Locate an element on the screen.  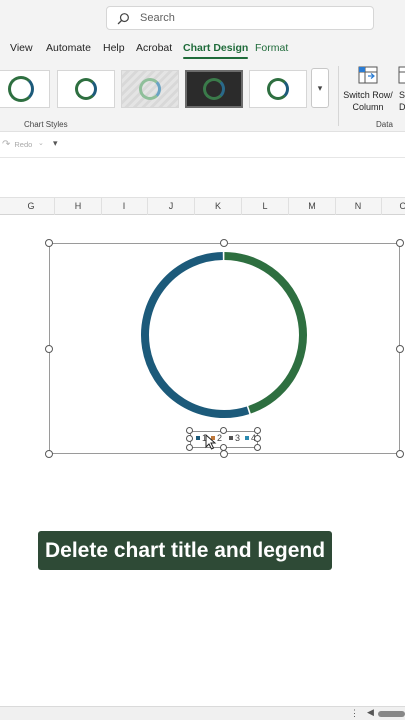
more-options-icon: ⋮ is located at coordinates (354, 713).